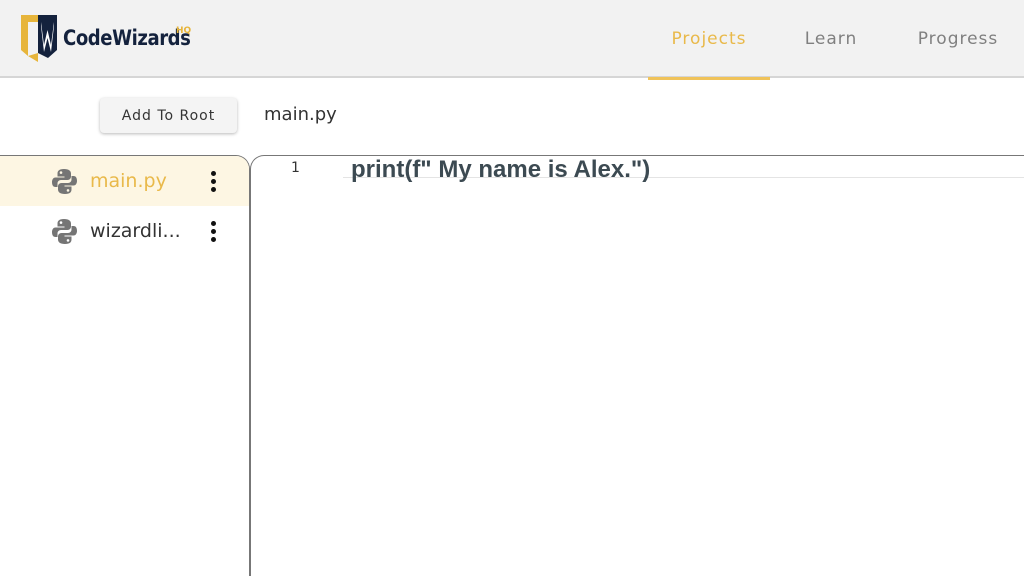 This screenshot has height=576, width=1024. What do you see at coordinates (512, 40) in the screenshot?
I see `app-header: CodeWizards HQ Projects Learn Progress` at bounding box center [512, 40].